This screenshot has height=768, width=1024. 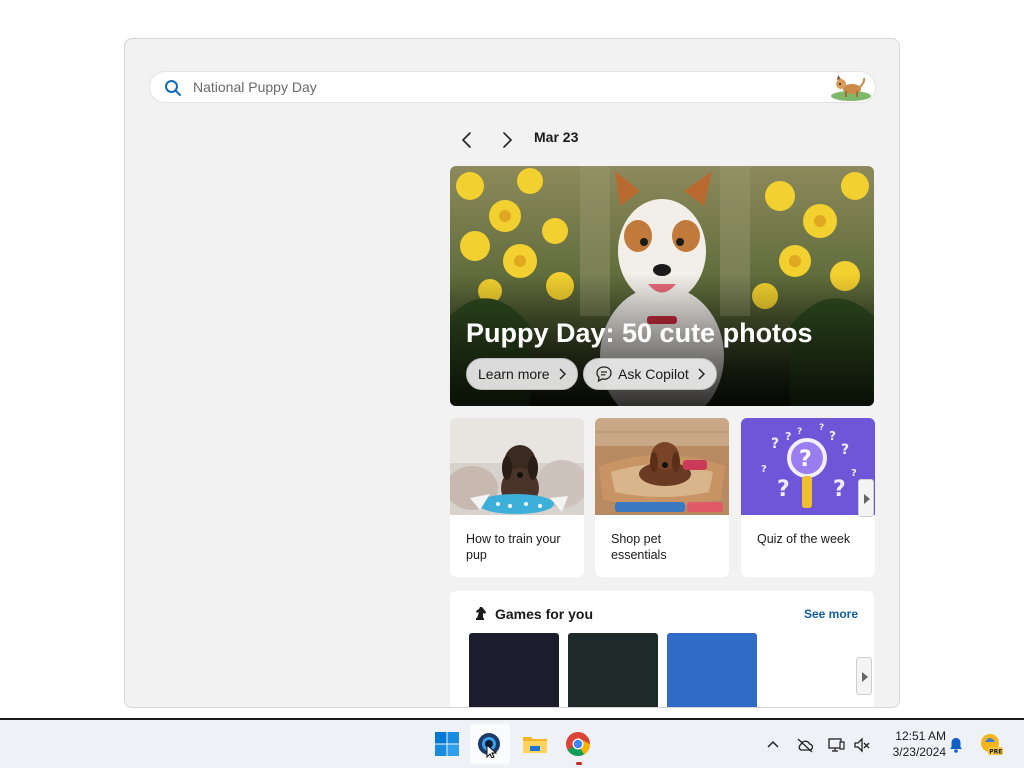 What do you see at coordinates (493, 87) in the screenshot?
I see `search-input` at bounding box center [493, 87].